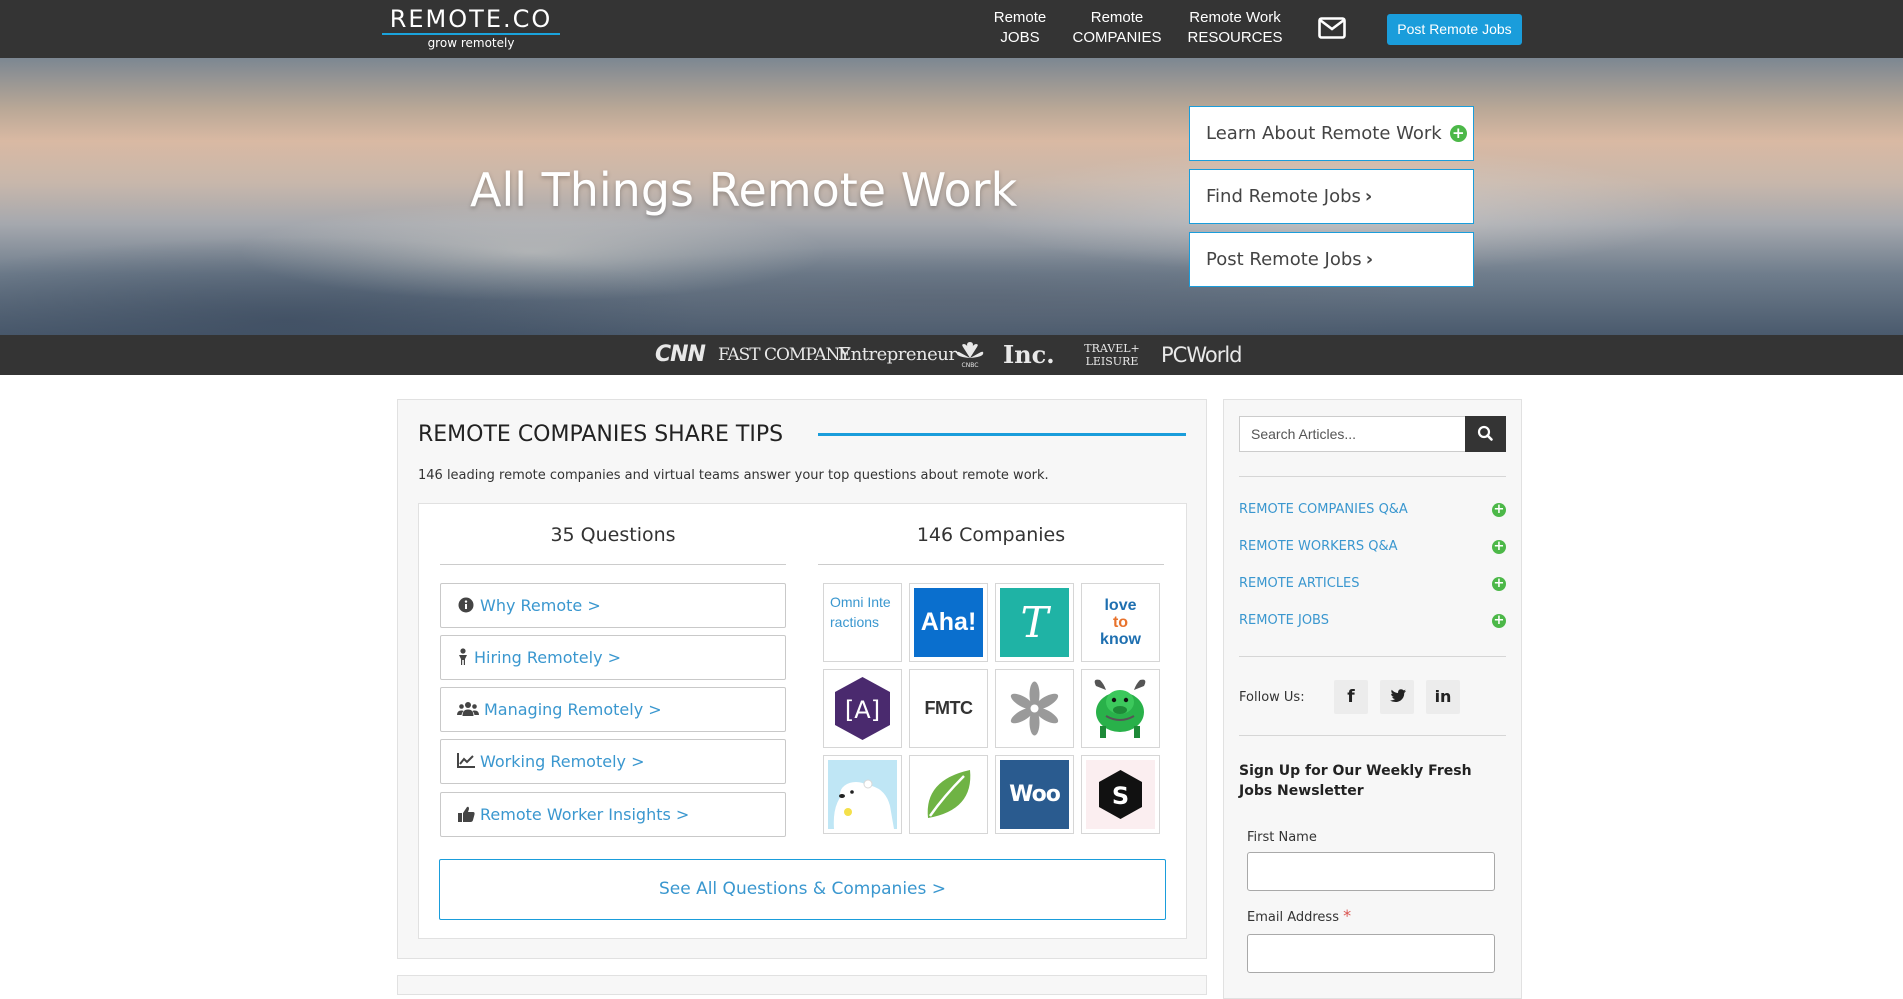 The width and height of the screenshot is (1903, 999). Describe the element at coordinates (1351, 697) in the screenshot. I see `facebook-icon: f` at that location.